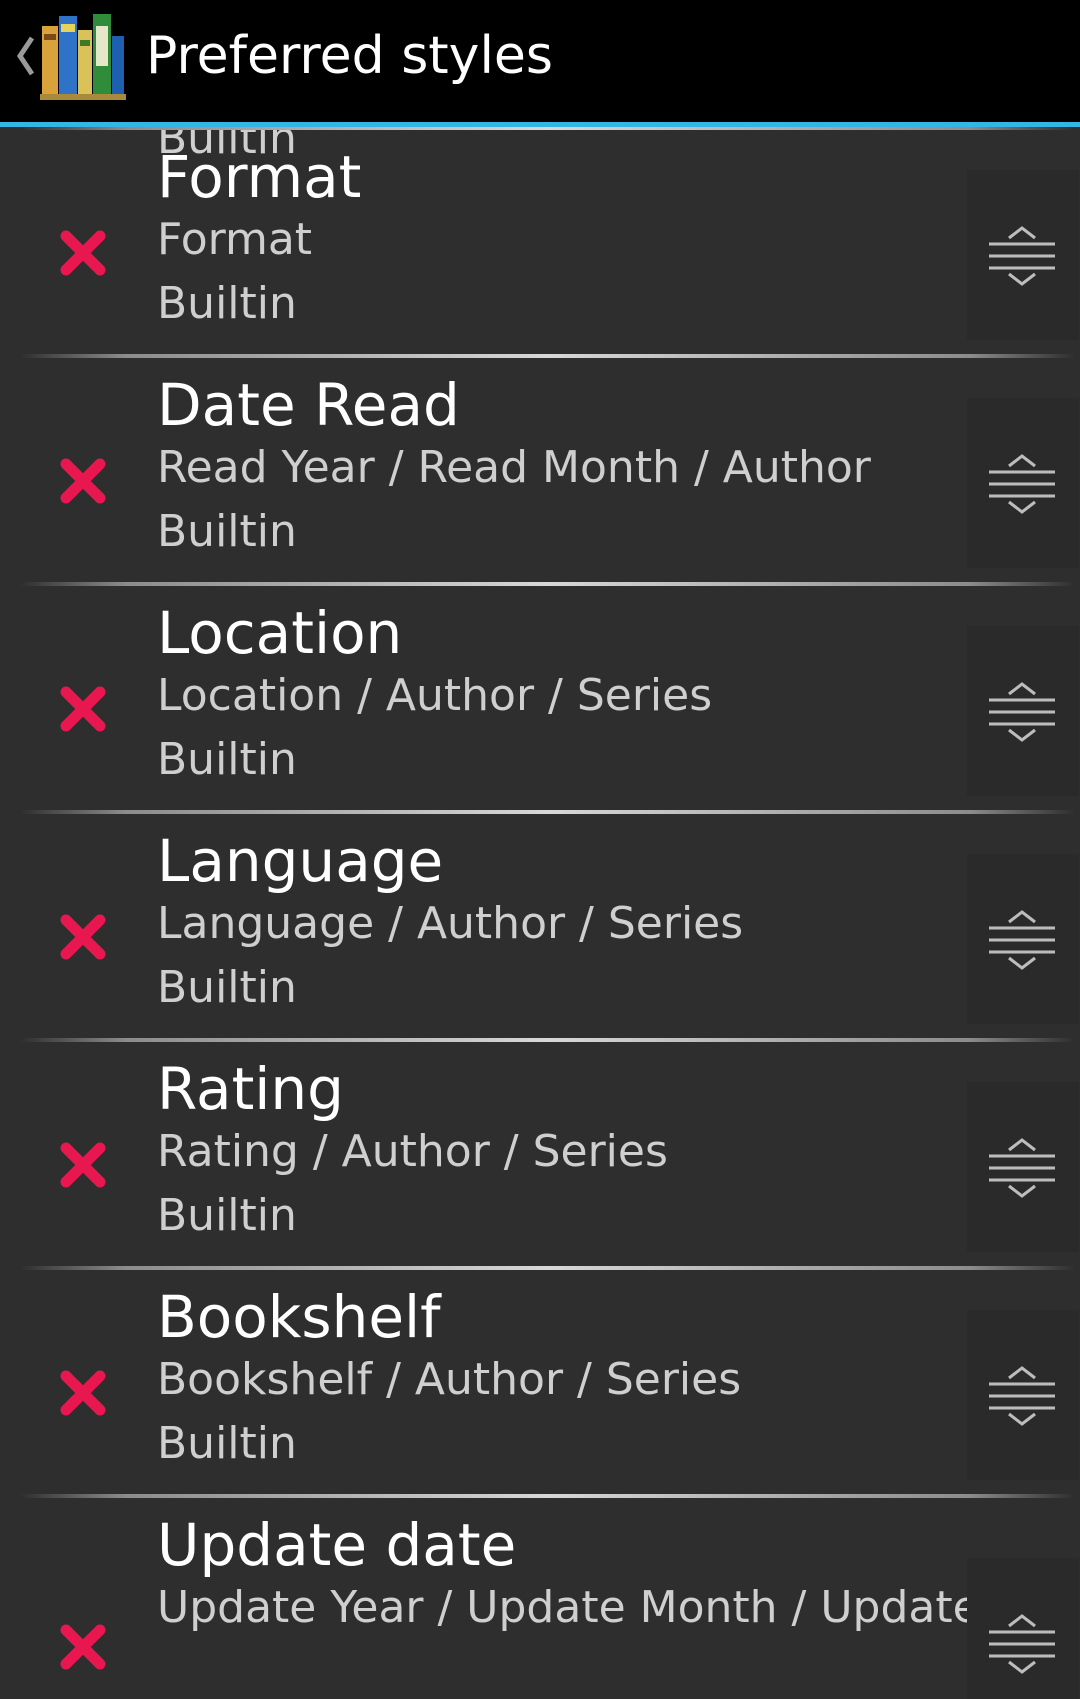  I want to click on style-name: Location, so click(280, 633).